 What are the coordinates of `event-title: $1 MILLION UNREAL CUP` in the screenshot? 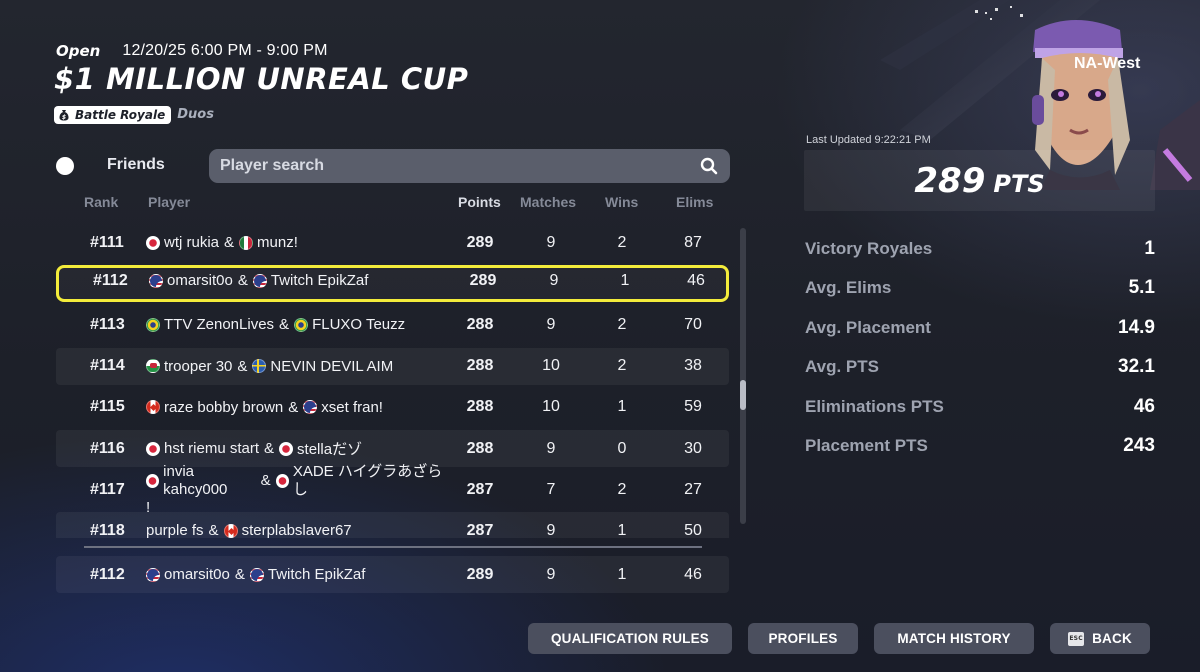 It's located at (261, 79).